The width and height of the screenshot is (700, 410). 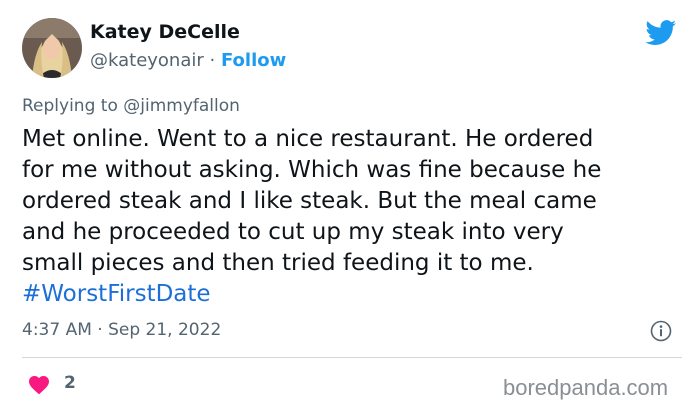 I want to click on tweet-time: 4:37 AM, so click(x=57, y=330).